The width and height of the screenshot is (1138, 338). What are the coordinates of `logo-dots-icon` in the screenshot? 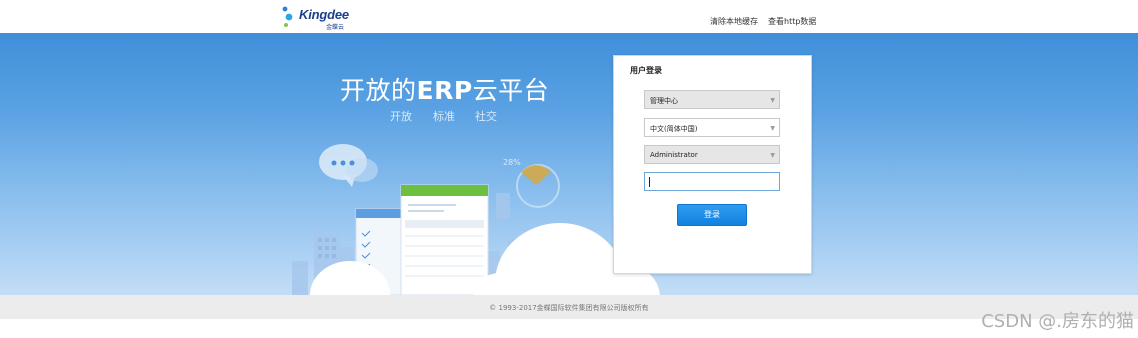 It's located at (287, 16).